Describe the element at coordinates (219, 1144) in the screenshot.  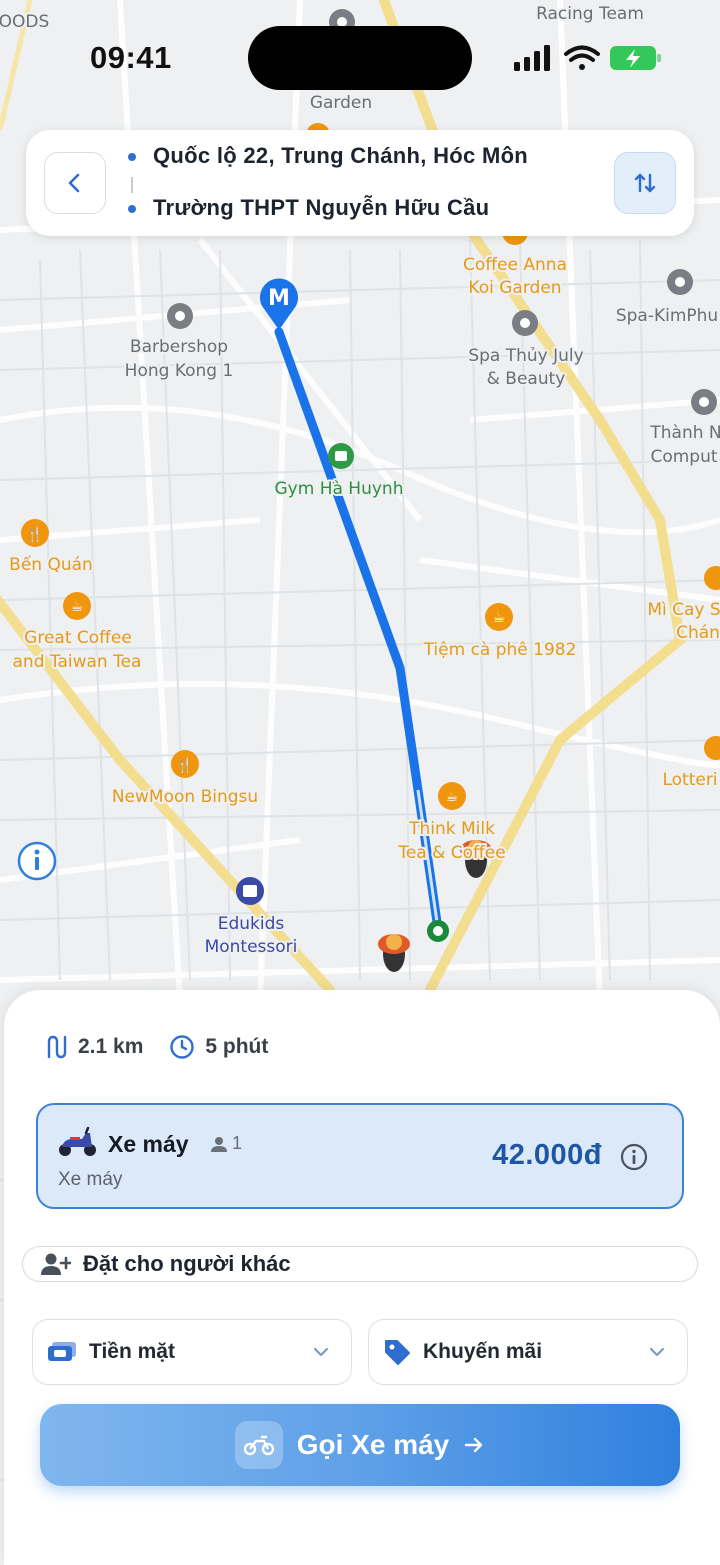
I see `person-icon` at that location.